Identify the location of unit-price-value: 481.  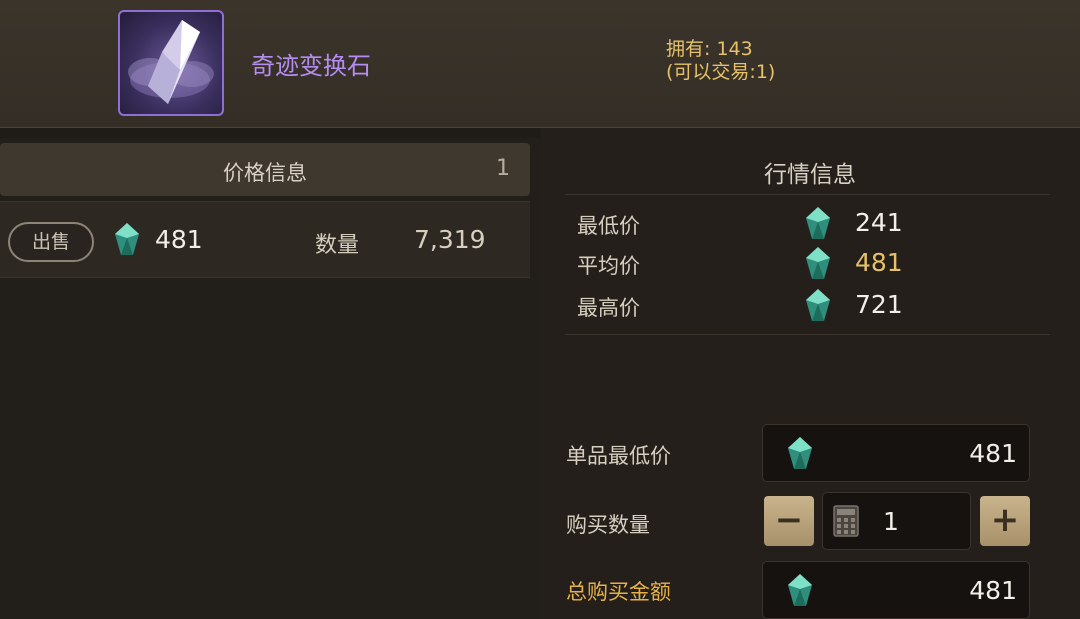
(993, 453).